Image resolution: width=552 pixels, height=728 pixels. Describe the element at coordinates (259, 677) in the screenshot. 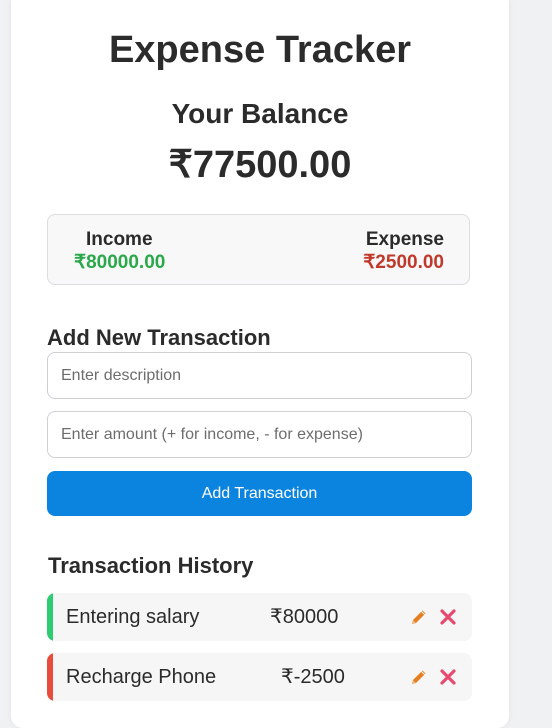

I see `transaction-item-expense: Recharge Phone ₹-2500` at that location.